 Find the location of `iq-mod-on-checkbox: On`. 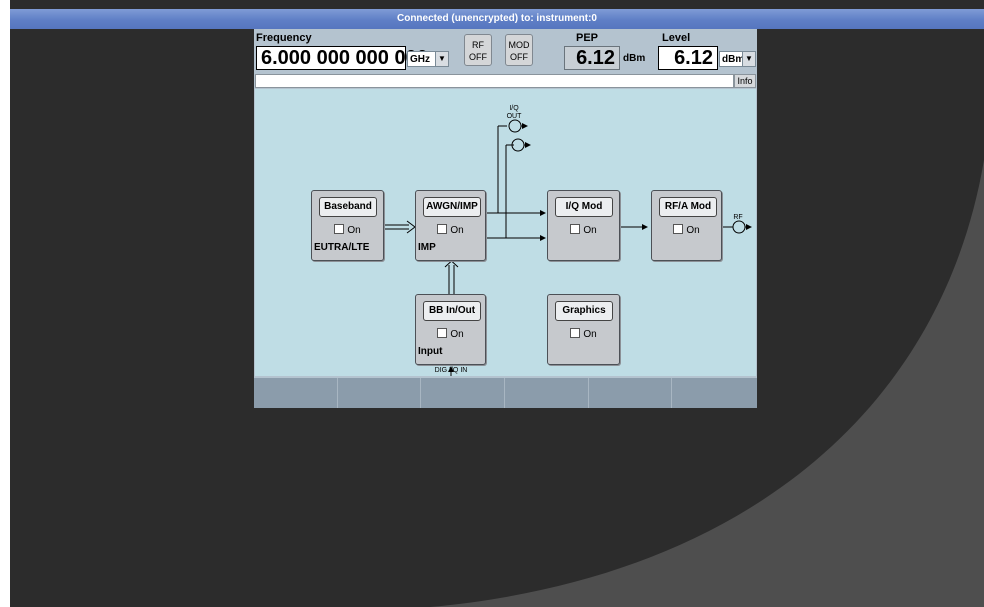

iq-mod-on-checkbox: On is located at coordinates (583, 230).